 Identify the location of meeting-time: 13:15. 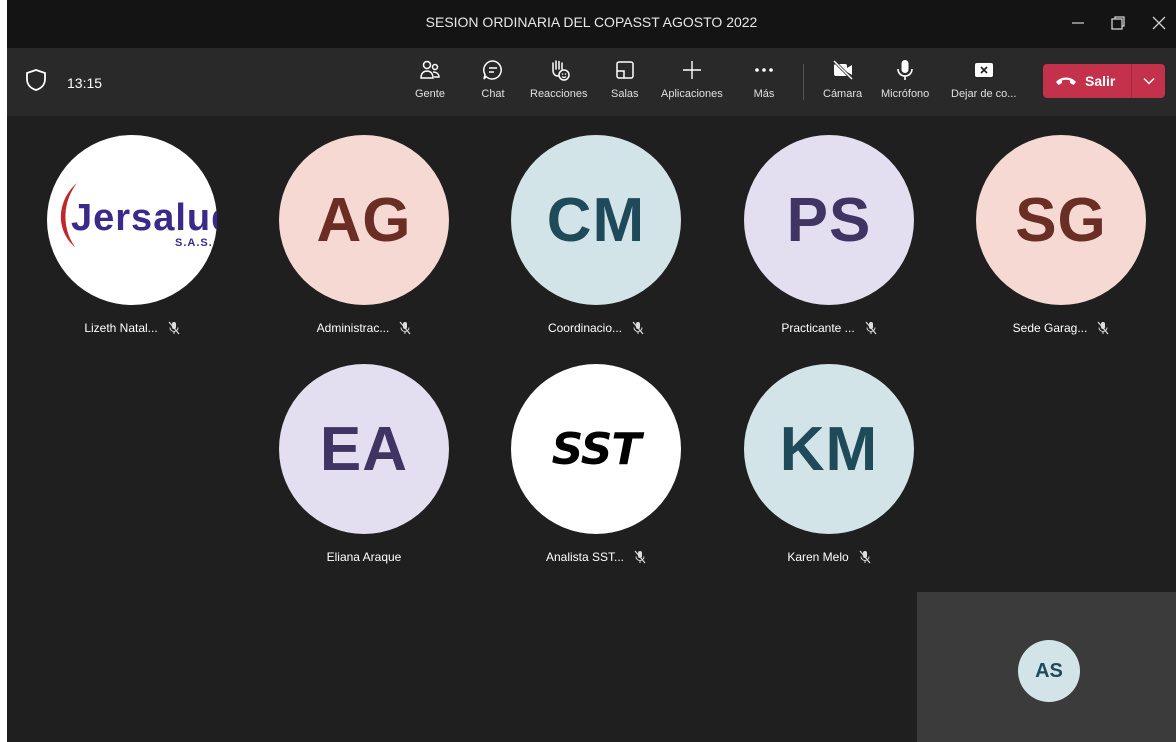
(85, 83).